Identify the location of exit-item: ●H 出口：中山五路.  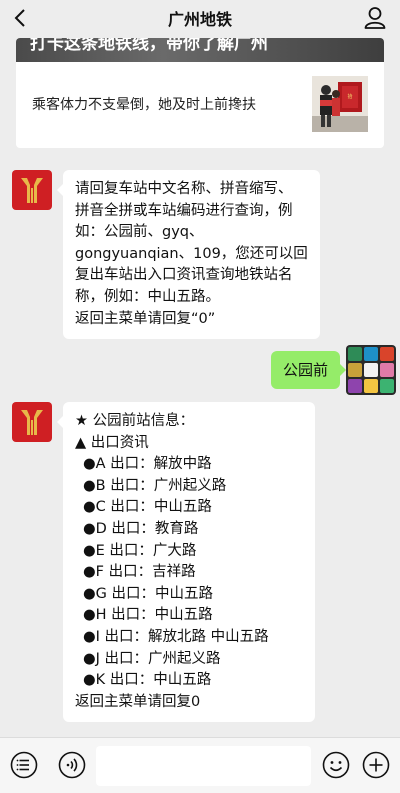
(148, 615).